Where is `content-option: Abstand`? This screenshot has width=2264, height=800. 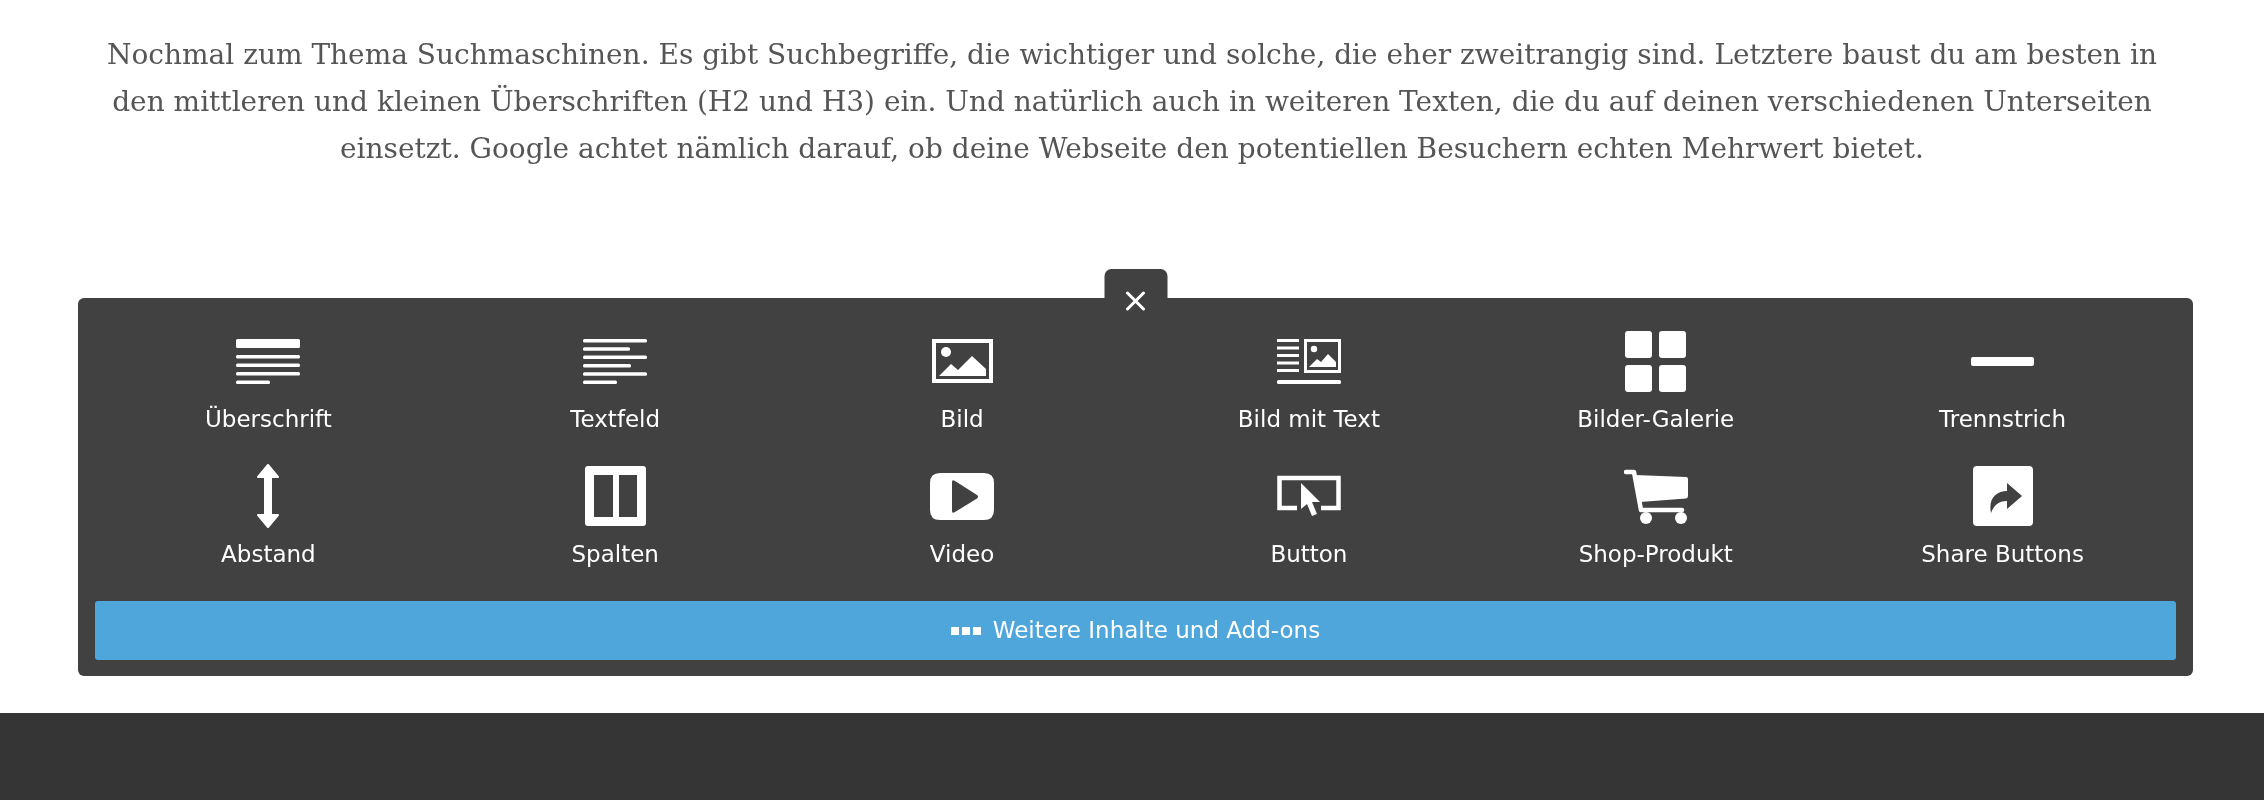 content-option: Abstand is located at coordinates (268, 516).